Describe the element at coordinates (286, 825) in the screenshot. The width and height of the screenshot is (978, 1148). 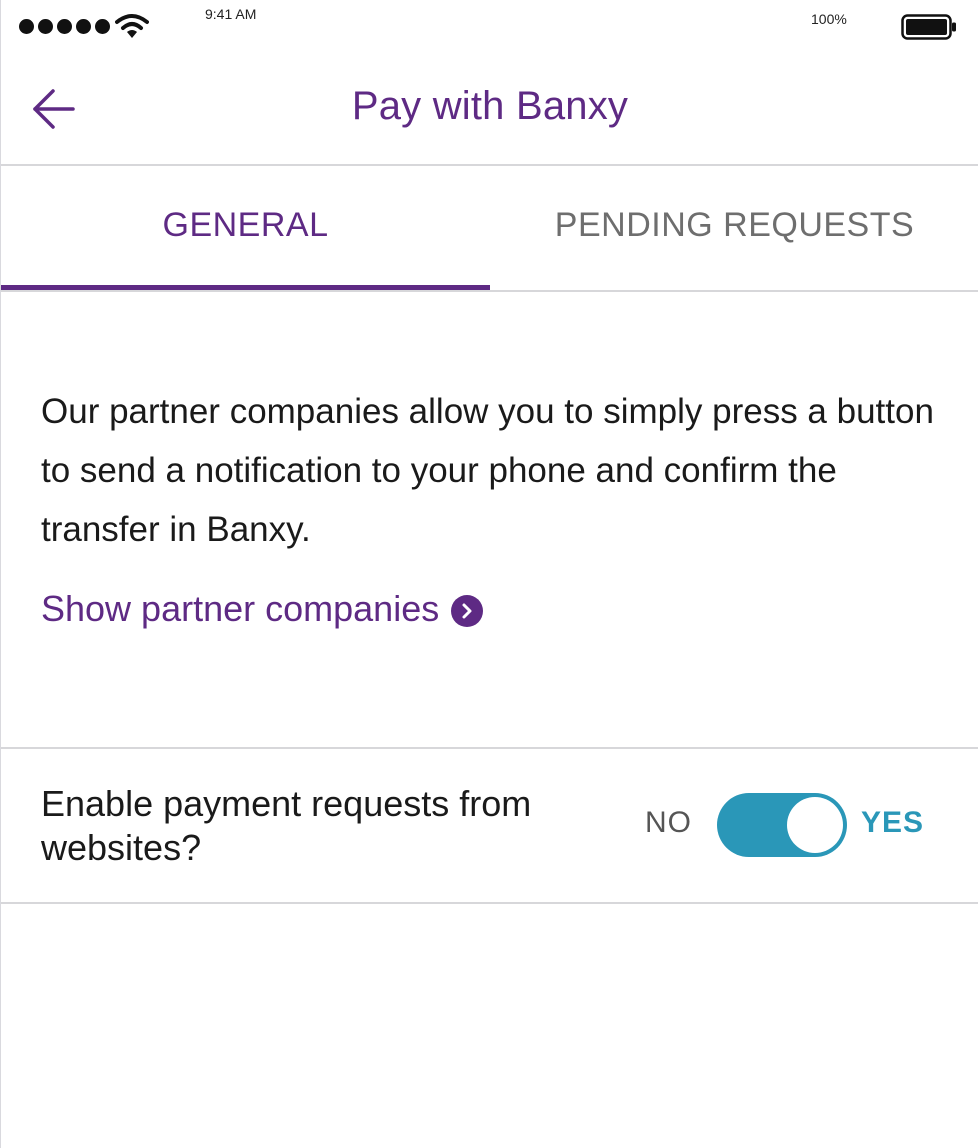
I see `payment-requests-setting-label: Enable payment requests from websites?` at that location.